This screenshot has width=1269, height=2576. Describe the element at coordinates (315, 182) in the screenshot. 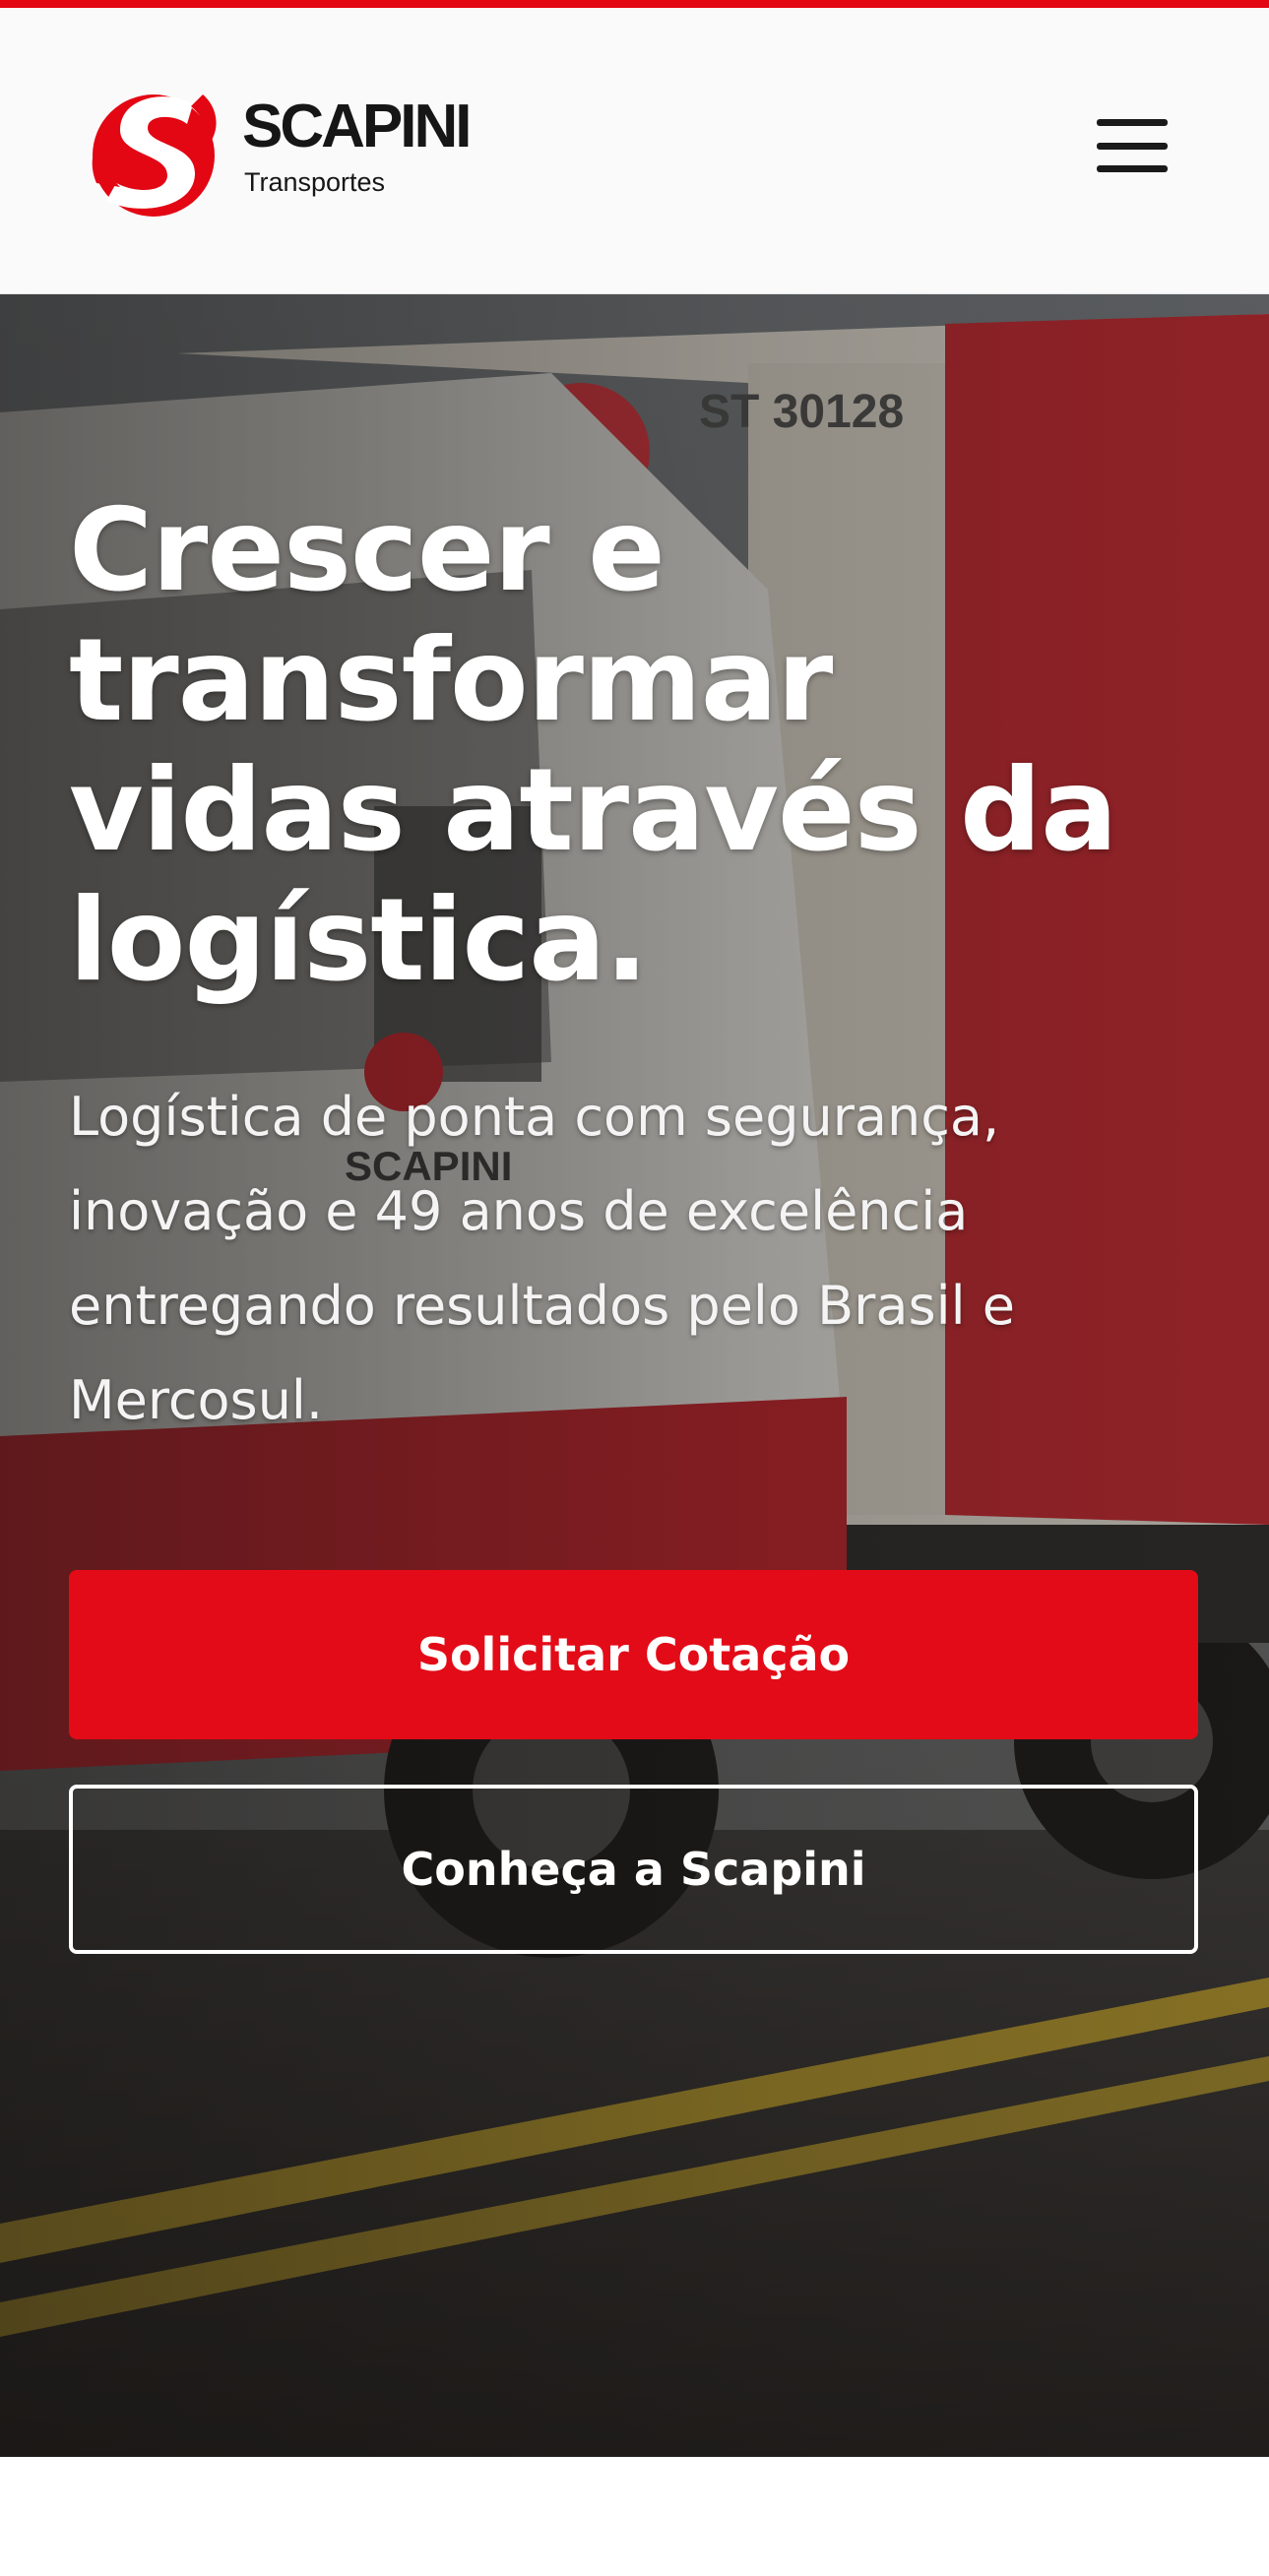

I see `logo-tagline: Transportes` at that location.